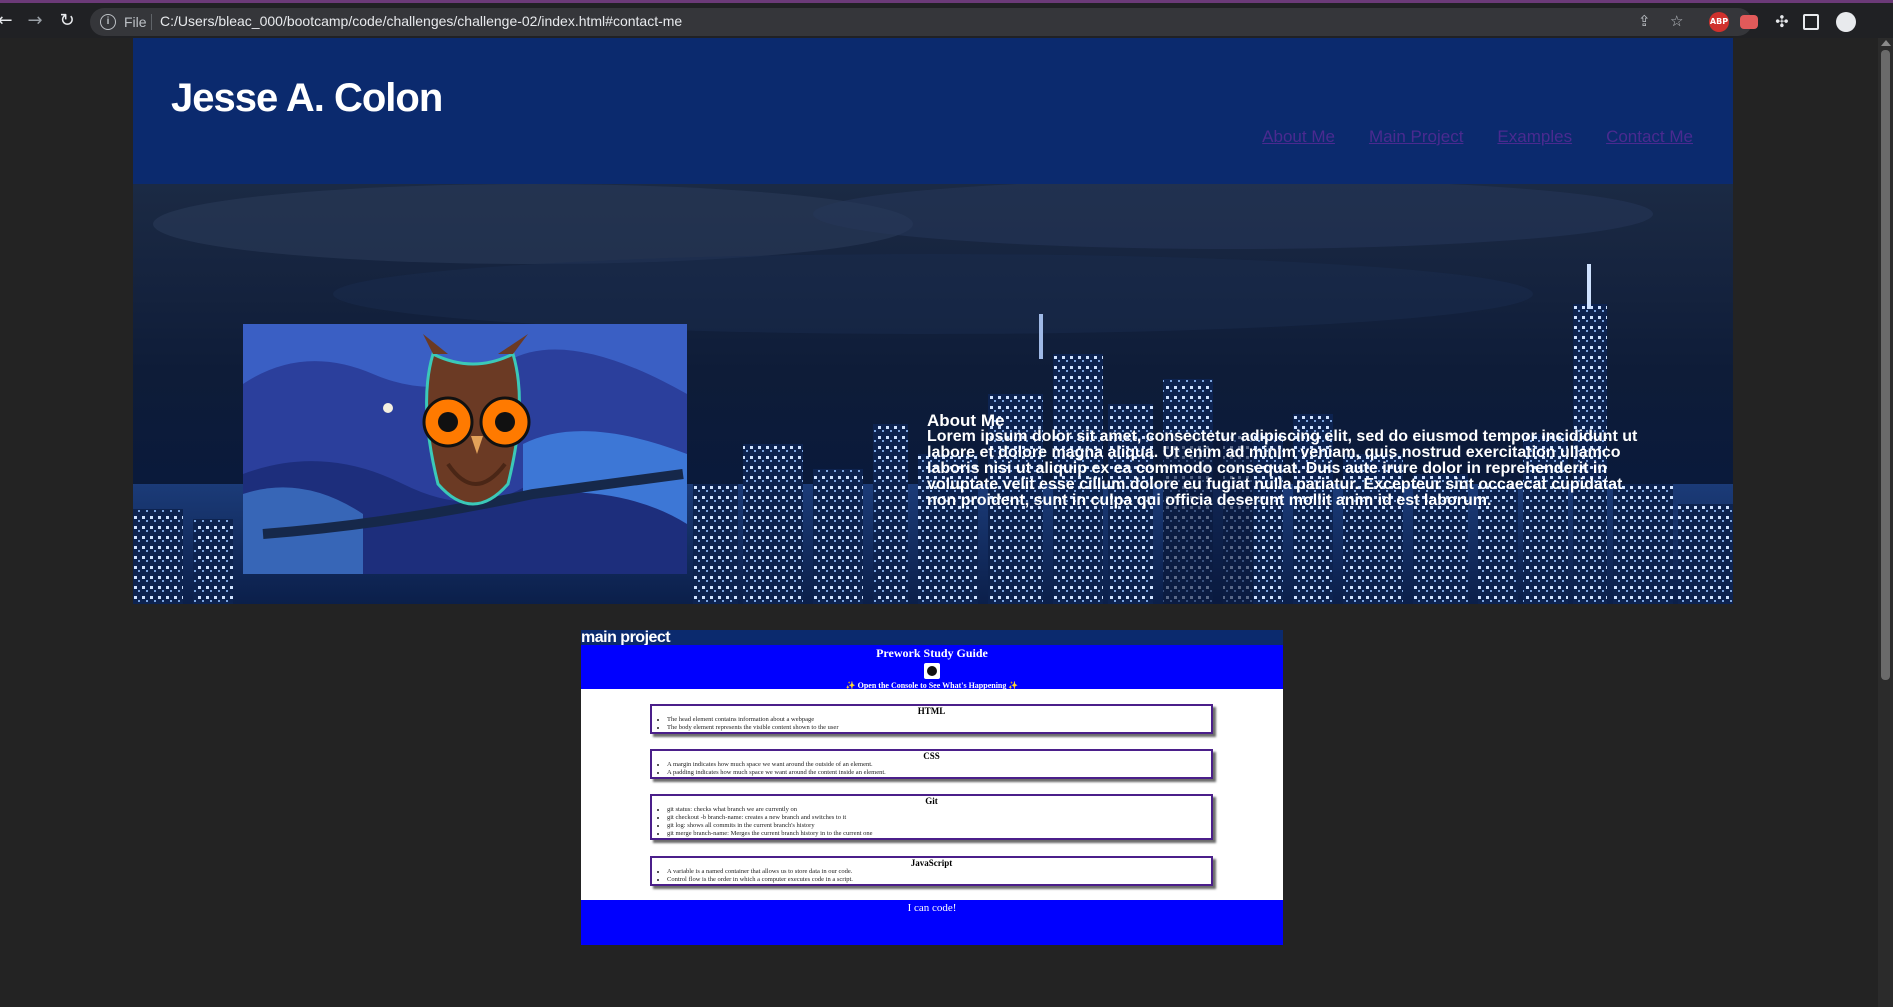 This screenshot has height=1007, width=1893. Describe the element at coordinates (135, 22) in the screenshot. I see `url-scheme: File` at that location.